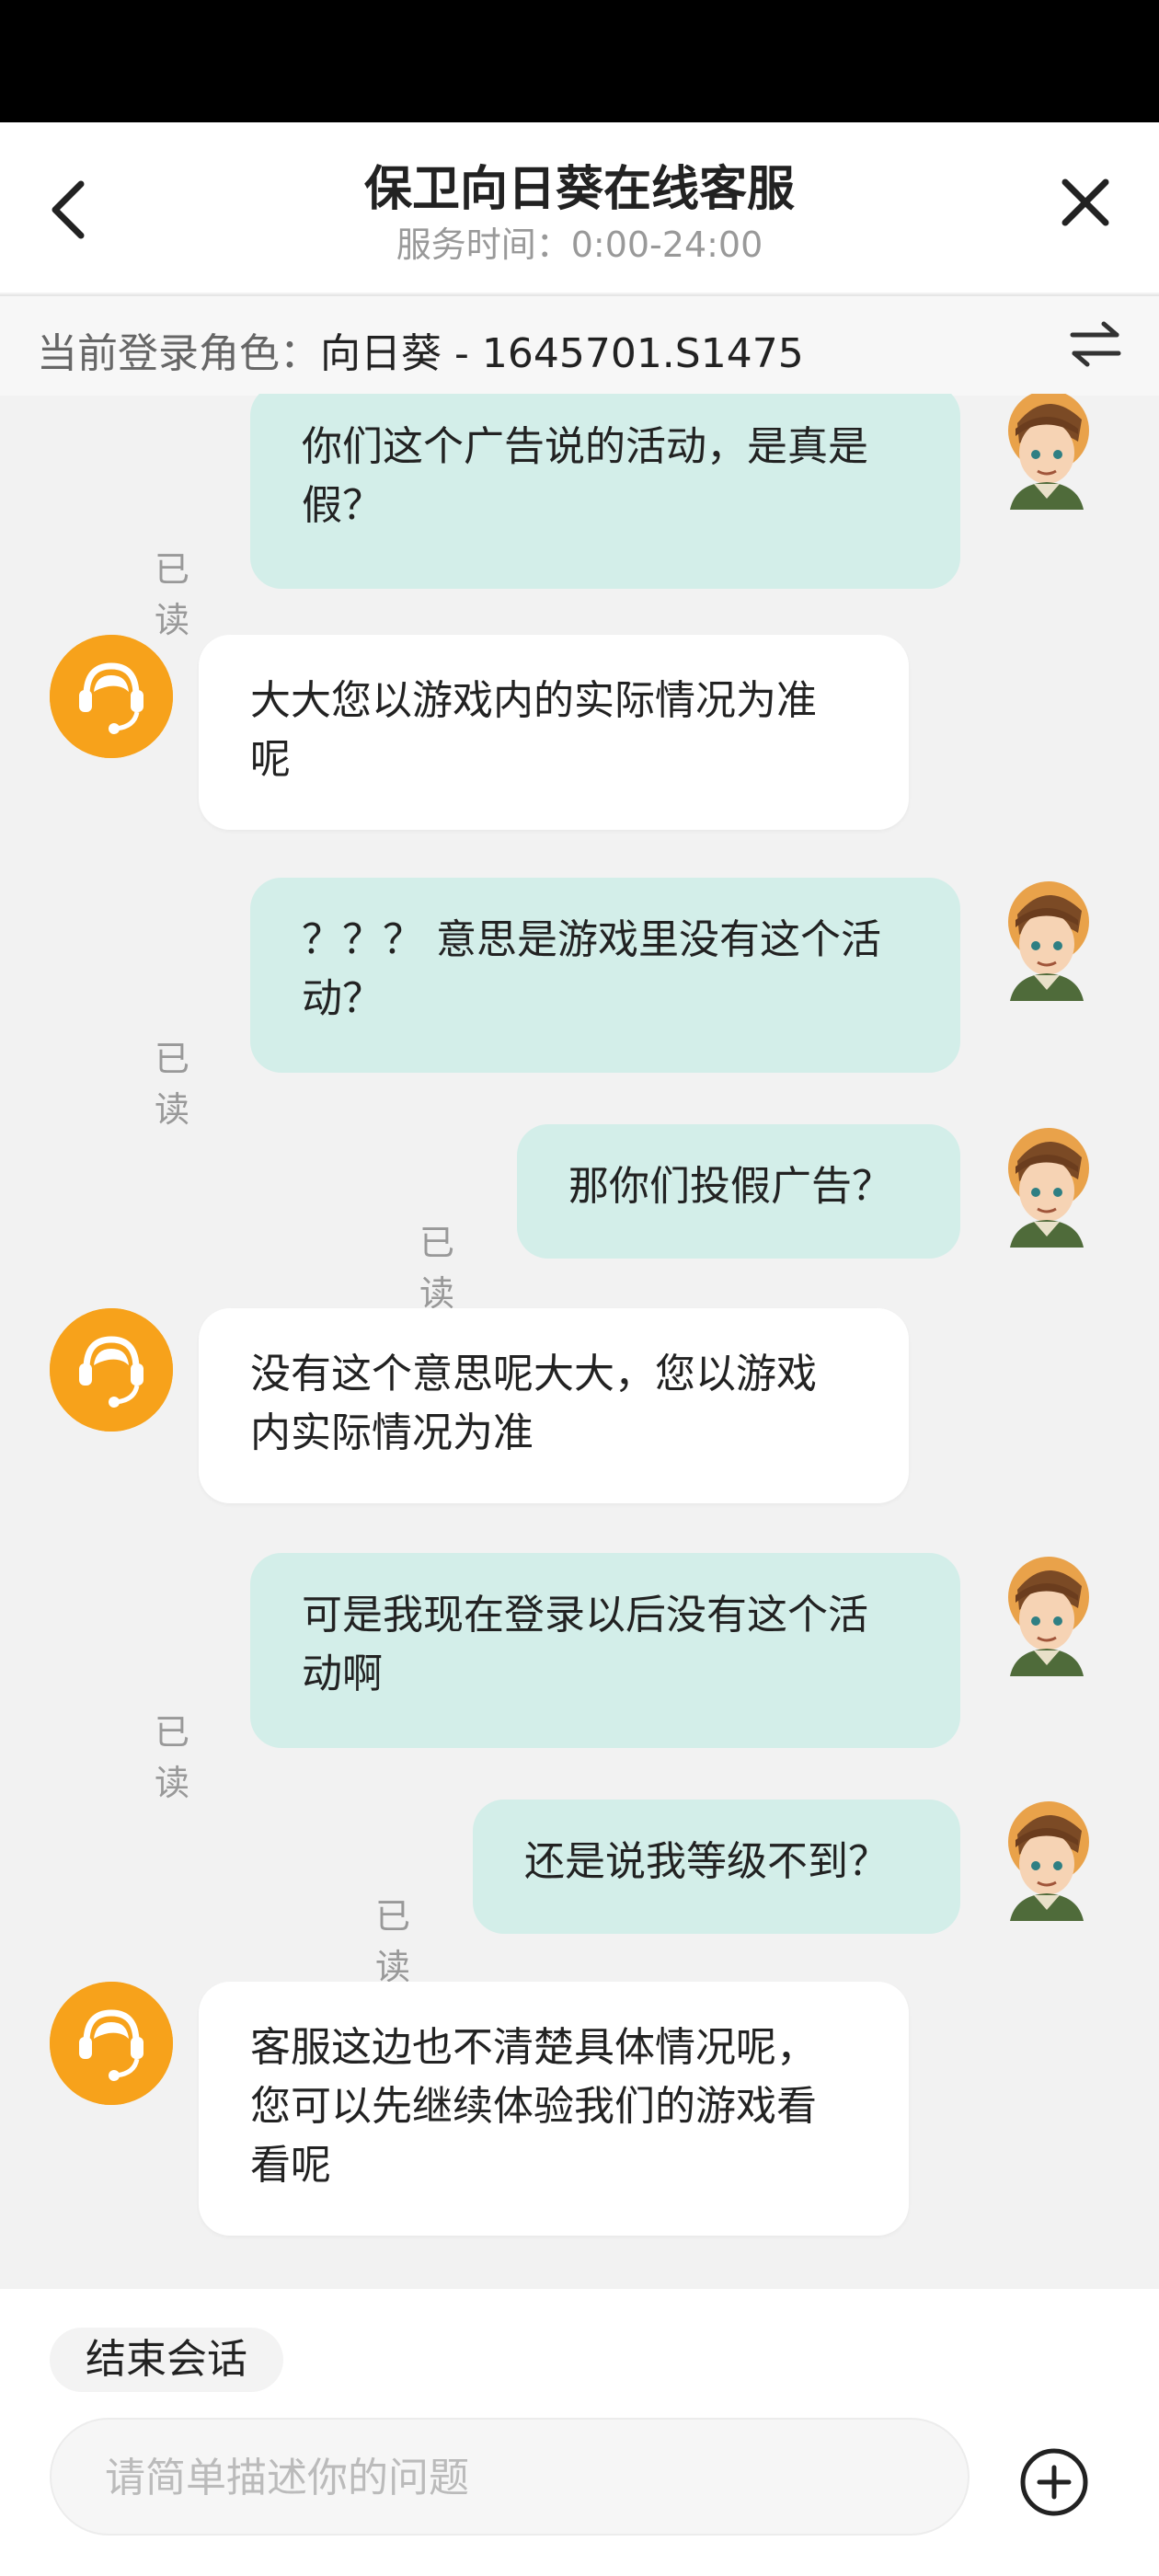  Describe the element at coordinates (533, 1374) in the screenshot. I see `message-line: 没有这个意思呢大大，您以游戏` at that location.